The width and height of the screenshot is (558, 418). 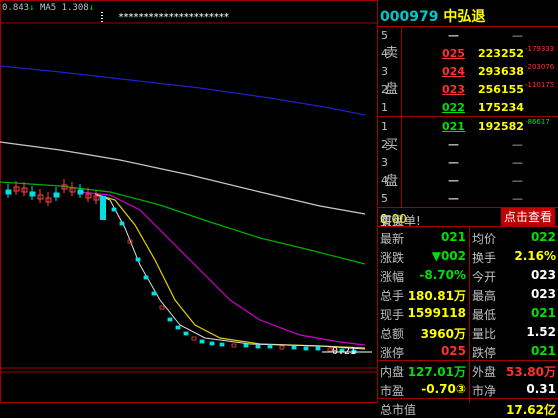 What do you see at coordinates (453, 107) in the screenshot?
I see `level-price: 022` at bounding box center [453, 107].